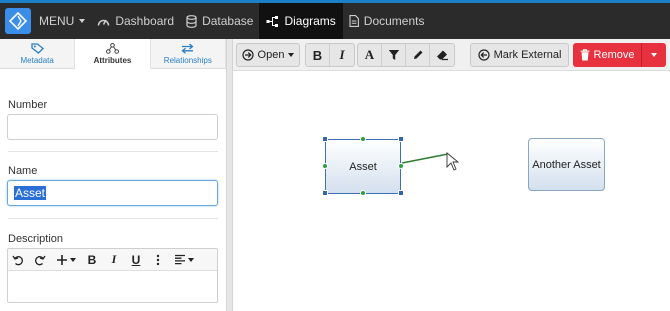  Describe the element at coordinates (401, 139) in the screenshot. I see `resize-handle-ne` at that location.